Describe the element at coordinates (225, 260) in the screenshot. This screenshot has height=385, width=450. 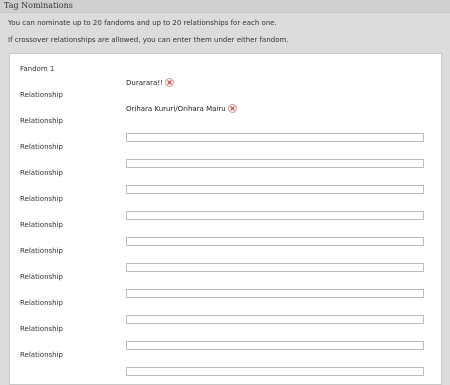
I see `relationship-row-7: Relationship` at that location.